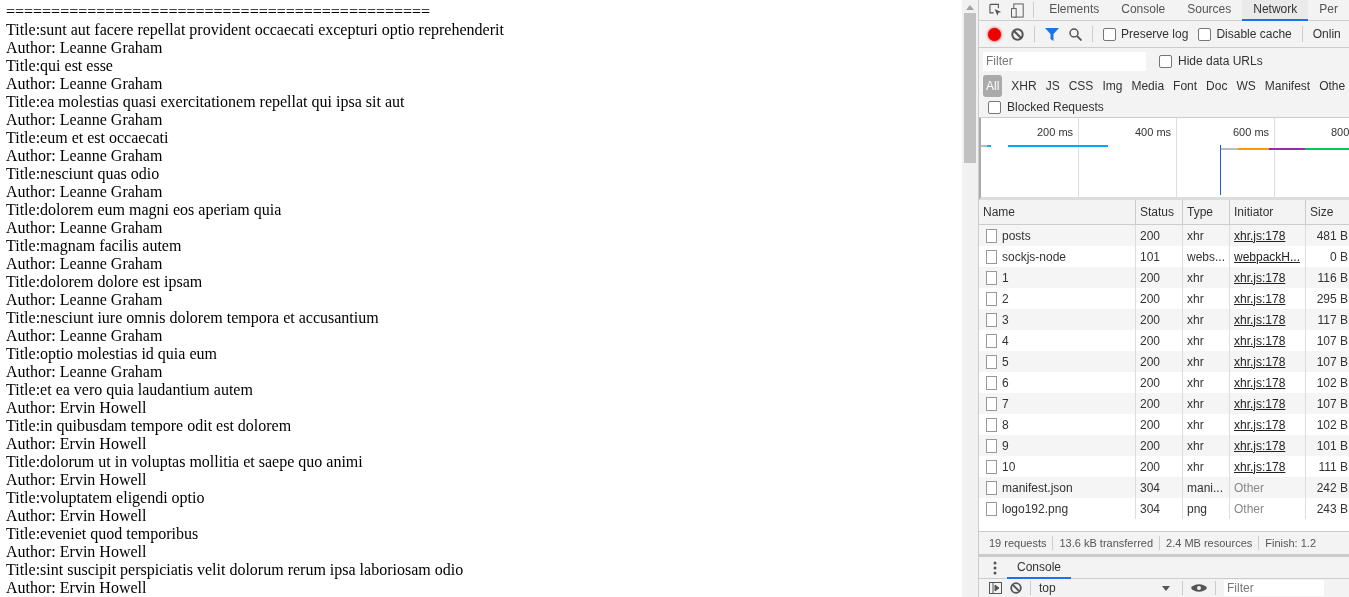  I want to click on request-name: 3, so click(1005, 319).